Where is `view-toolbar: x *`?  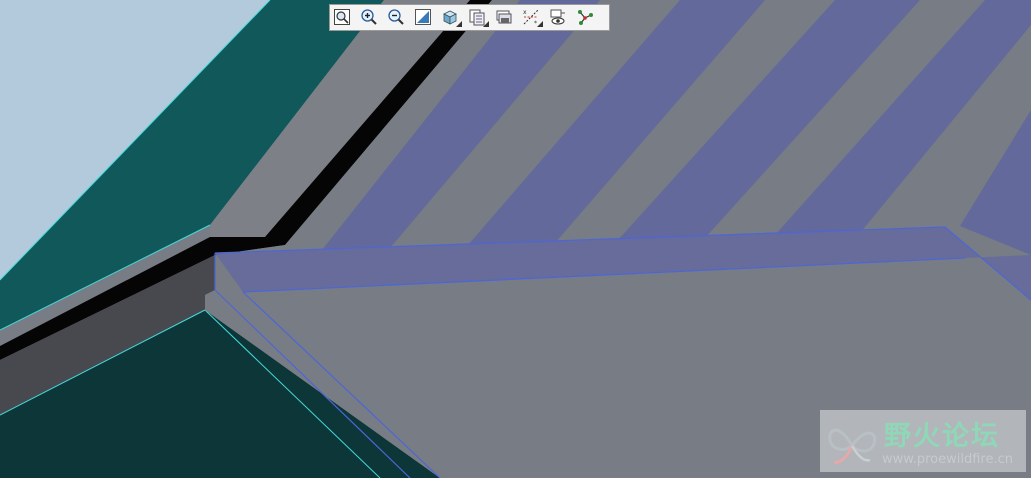 view-toolbar: x * is located at coordinates (469, 17).